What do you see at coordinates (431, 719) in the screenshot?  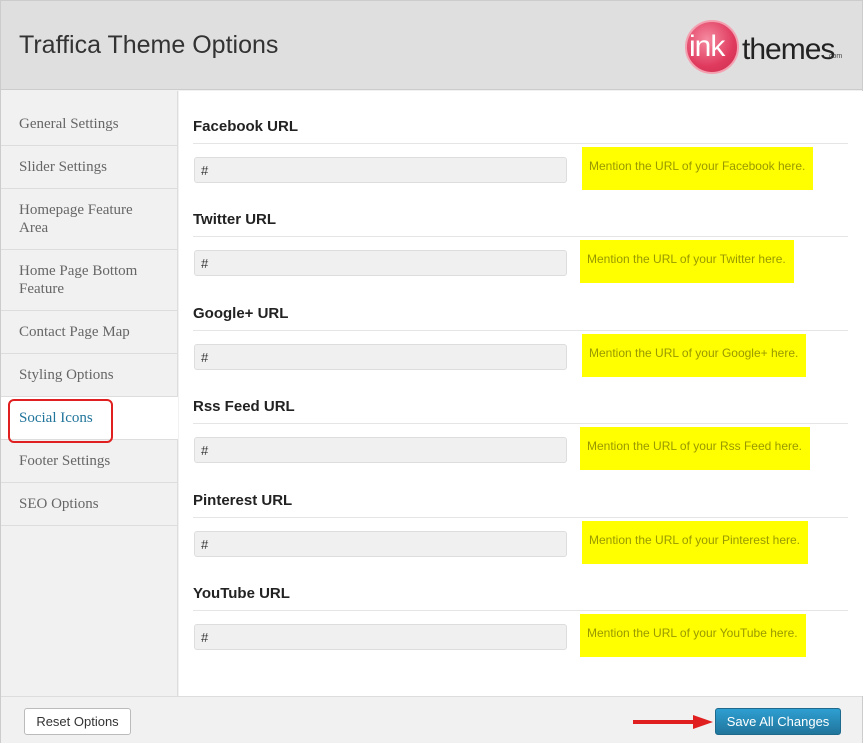 I see `footer-bar: Reset Options Save All Changes` at bounding box center [431, 719].